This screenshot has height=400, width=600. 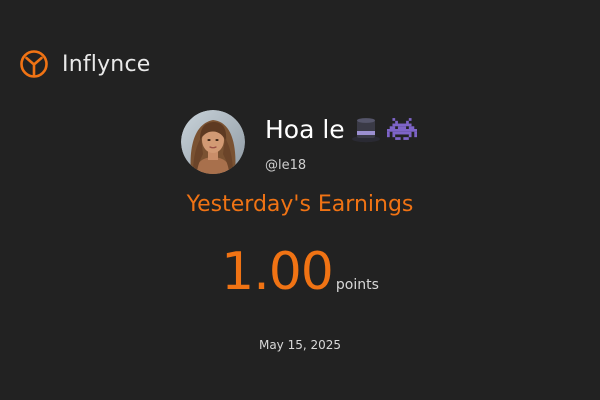 I want to click on earnings-date: May 15, 2025, so click(x=300, y=345).